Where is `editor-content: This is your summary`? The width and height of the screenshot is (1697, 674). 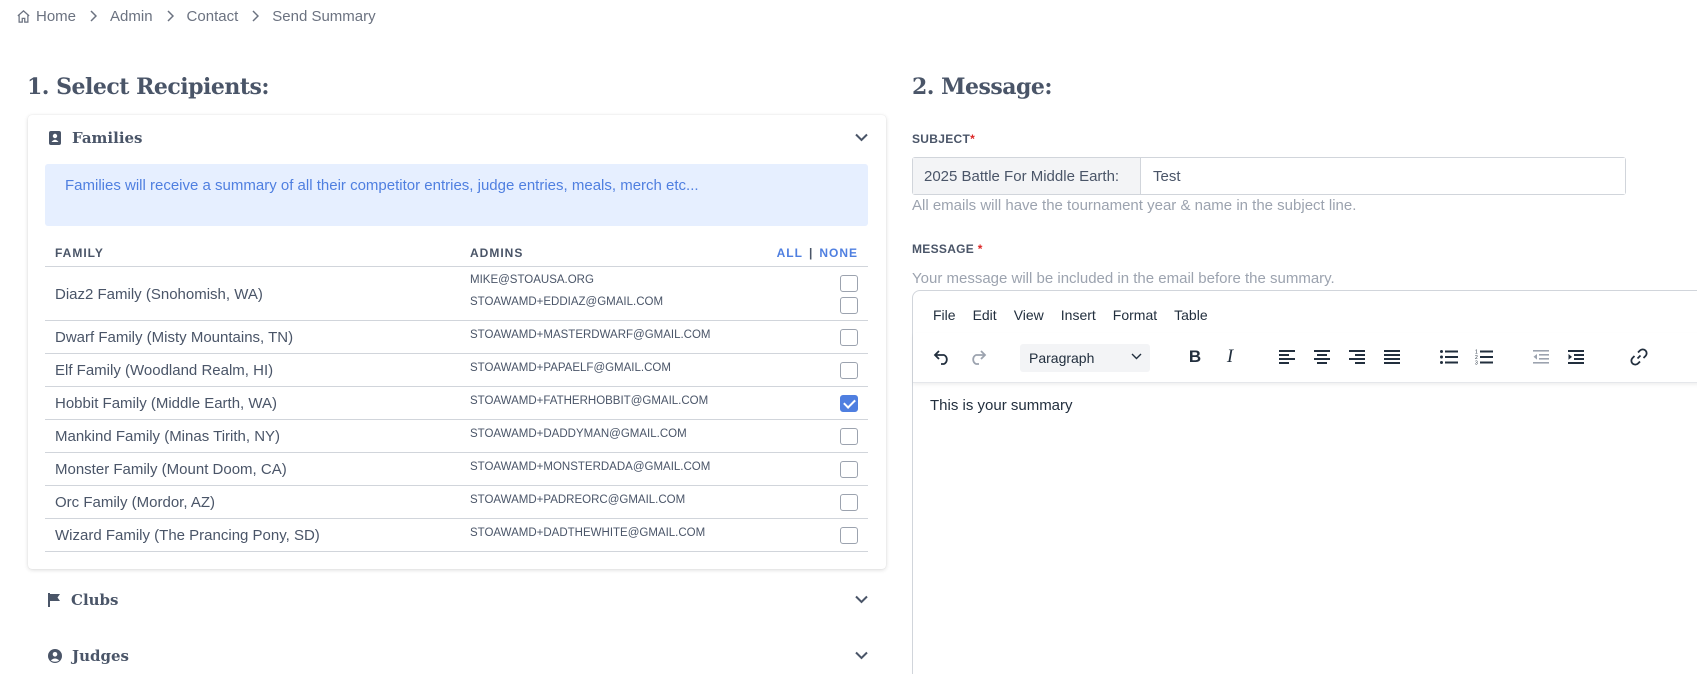
editor-content: This is your summary is located at coordinates (1001, 405).